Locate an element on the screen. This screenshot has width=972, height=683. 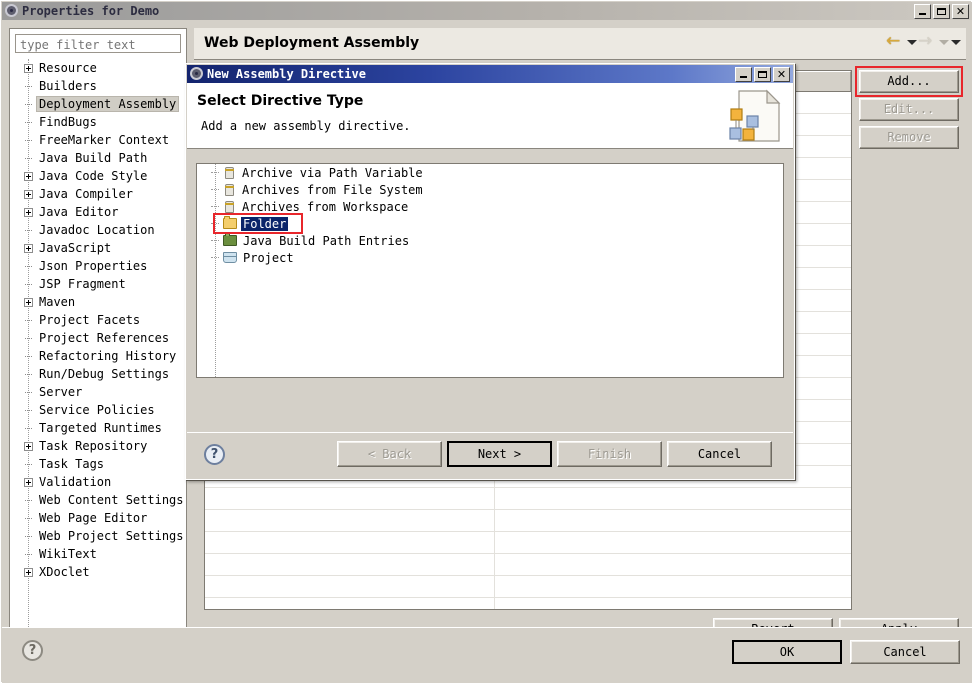
back-arrow-icon is located at coordinates (895, 41).